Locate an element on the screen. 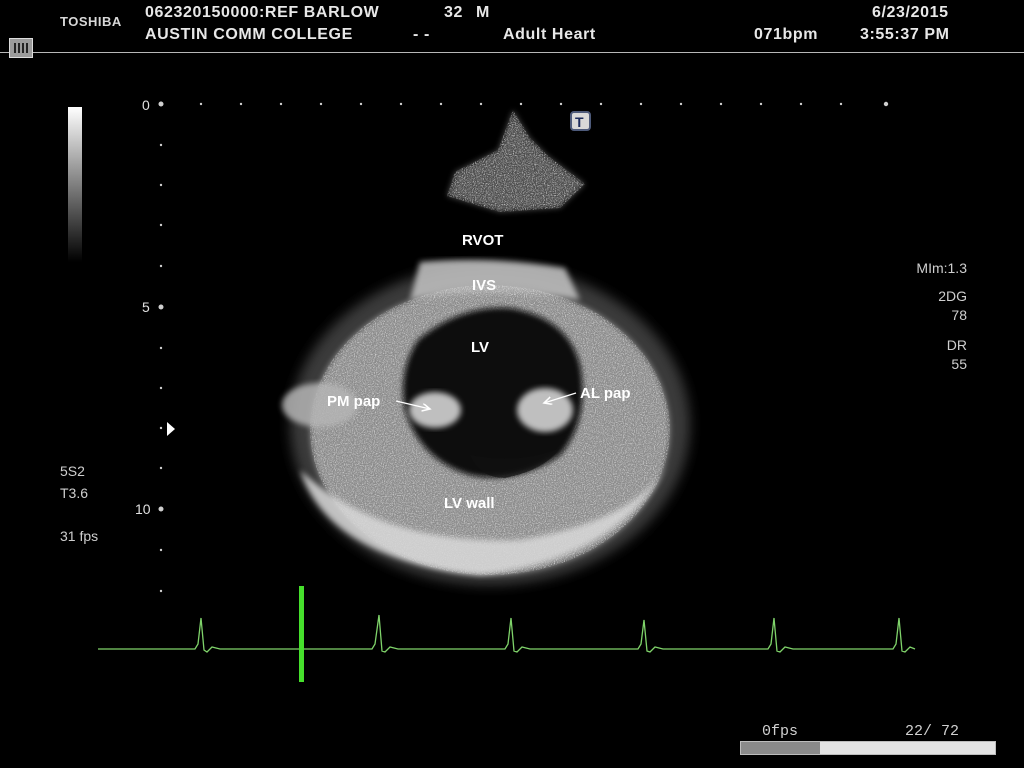 This screenshot has height=768, width=1024. svg-text: T is located at coordinates (579, 122).